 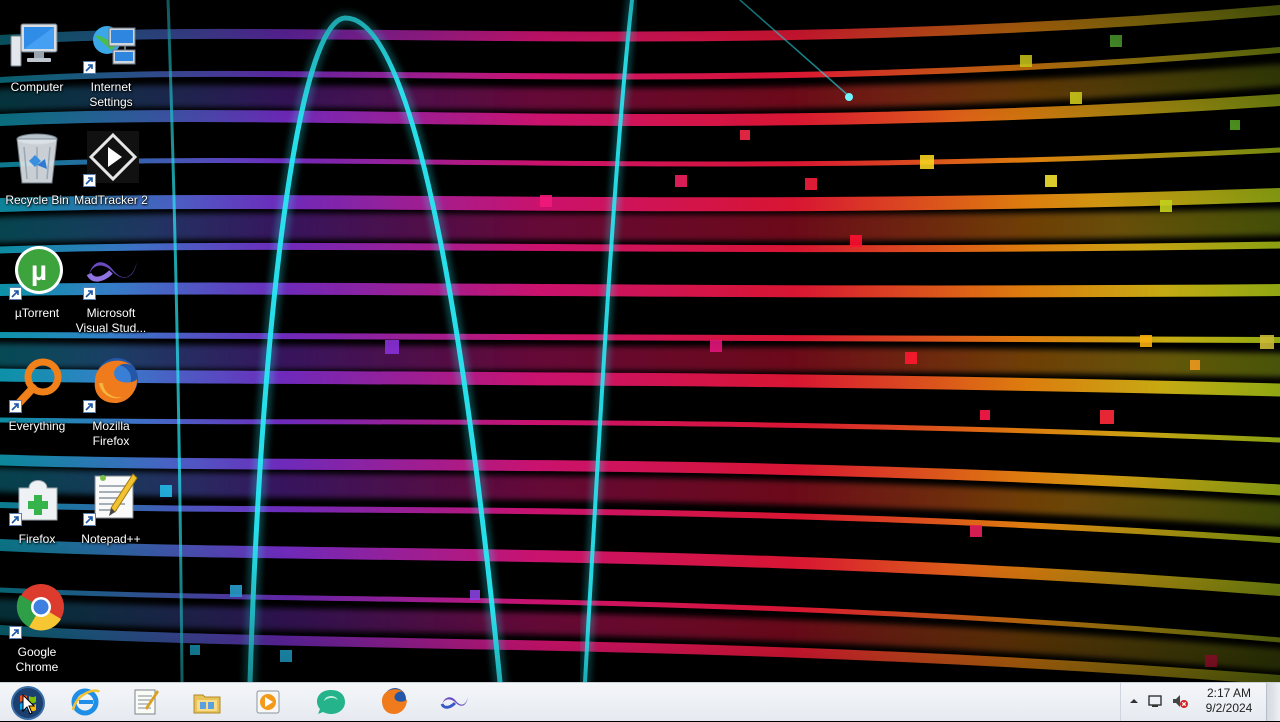 I want to click on icon-label: MadTracker 2, so click(x=111, y=200).